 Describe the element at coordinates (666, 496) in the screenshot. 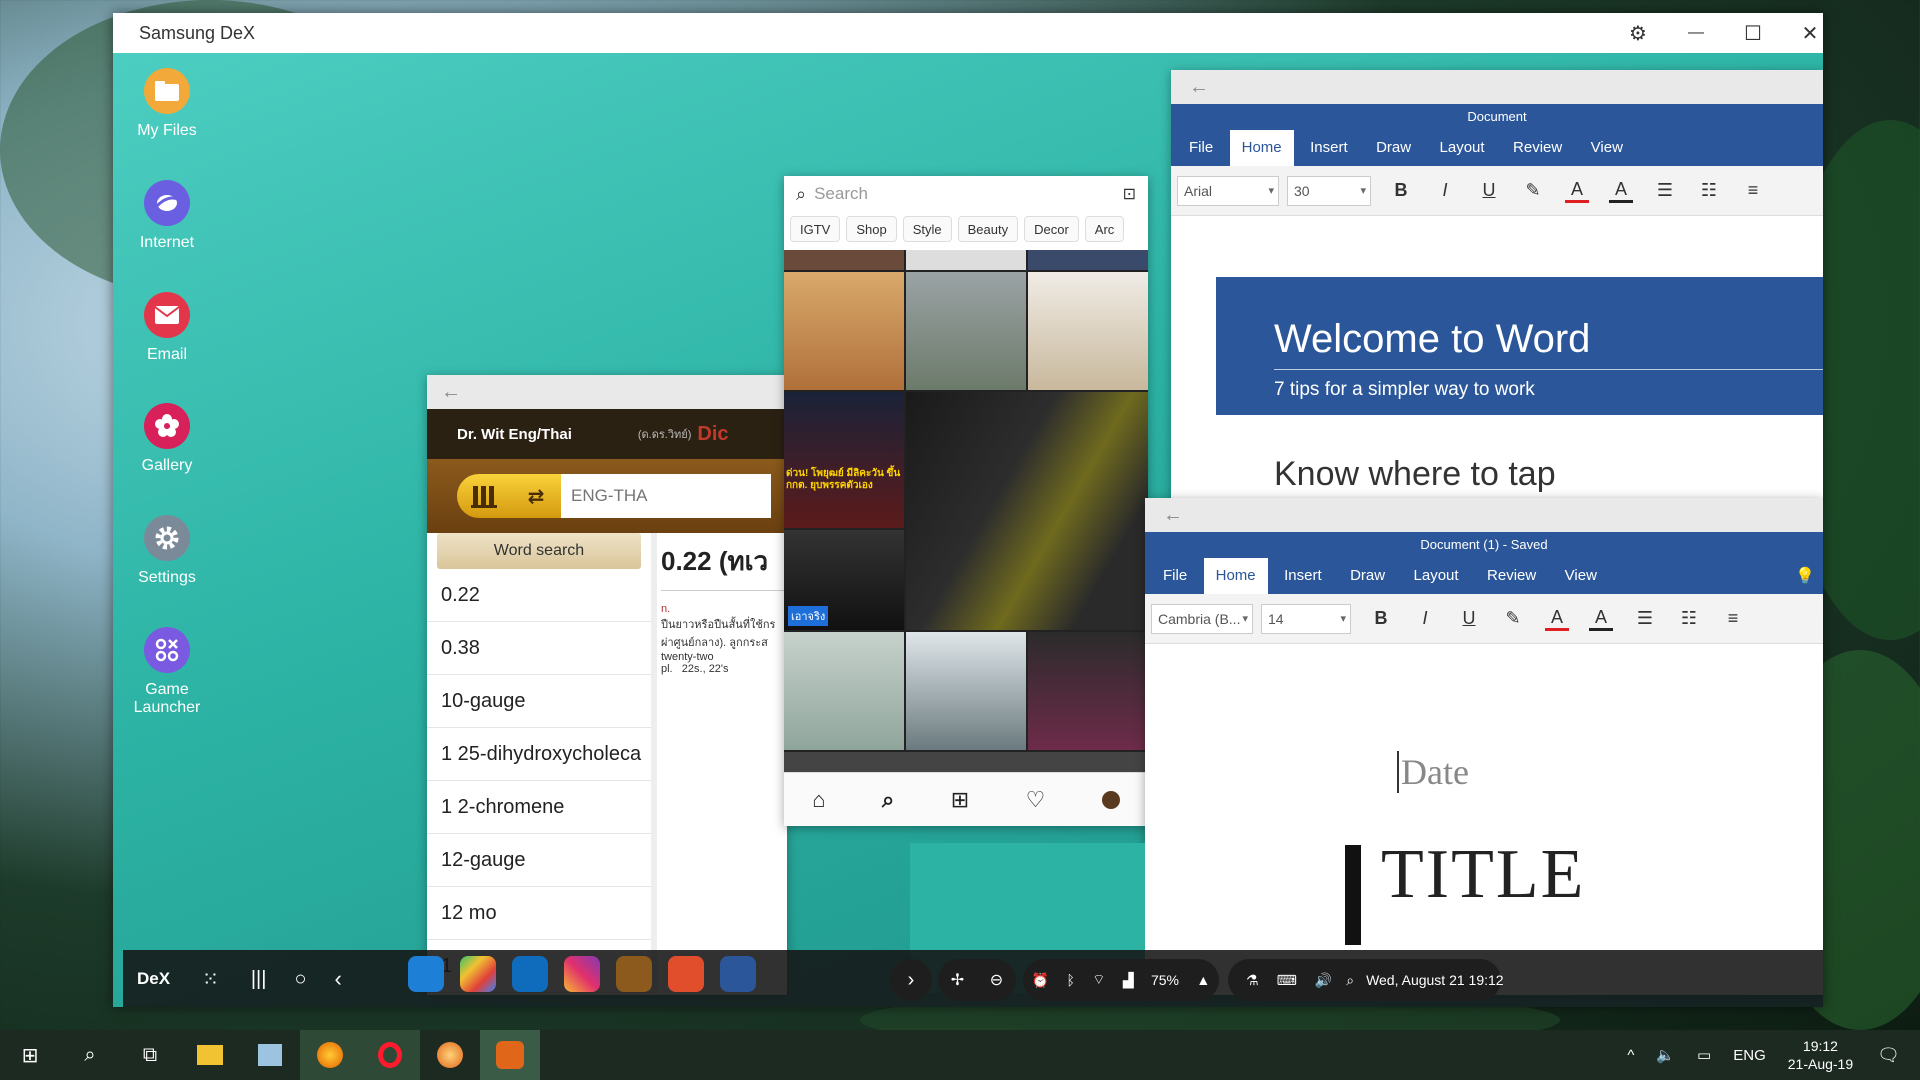

I see `dictionary-search-input` at that location.